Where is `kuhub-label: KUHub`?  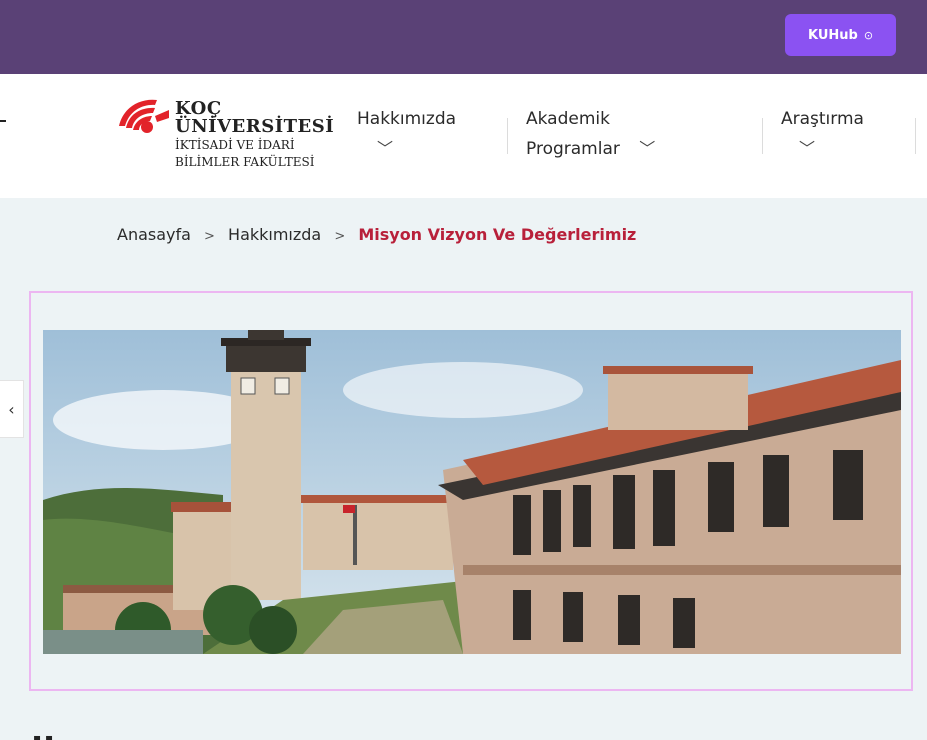 kuhub-label: KUHub is located at coordinates (832, 35).